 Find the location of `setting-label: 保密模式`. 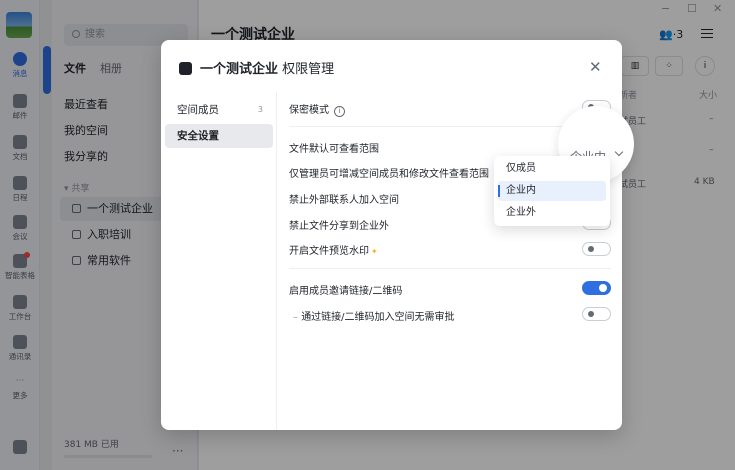

setting-label: 保密模式 is located at coordinates (309, 110).